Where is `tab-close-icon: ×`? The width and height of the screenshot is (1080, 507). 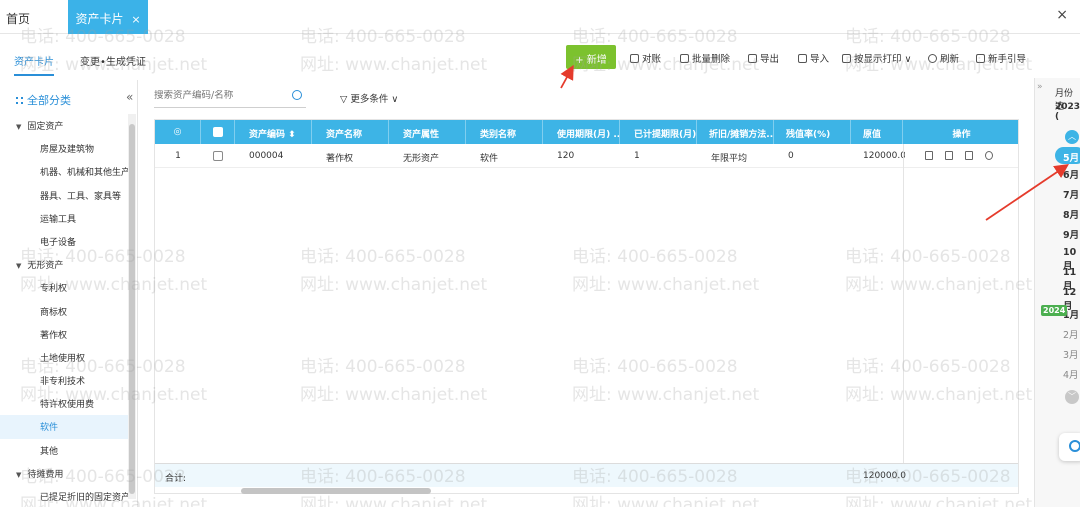
tab-close-icon: × is located at coordinates (135, 19).